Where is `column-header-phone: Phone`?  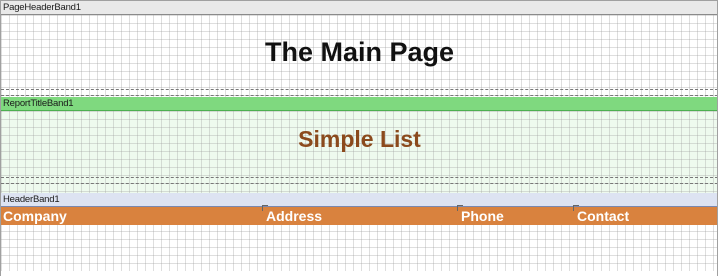 column-header-phone: Phone is located at coordinates (517, 216).